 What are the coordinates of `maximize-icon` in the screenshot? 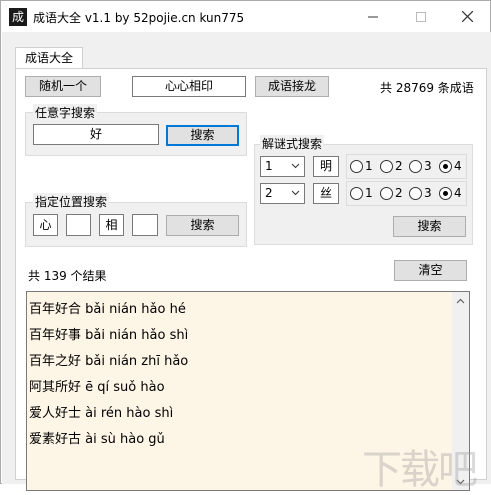 It's located at (421, 16).